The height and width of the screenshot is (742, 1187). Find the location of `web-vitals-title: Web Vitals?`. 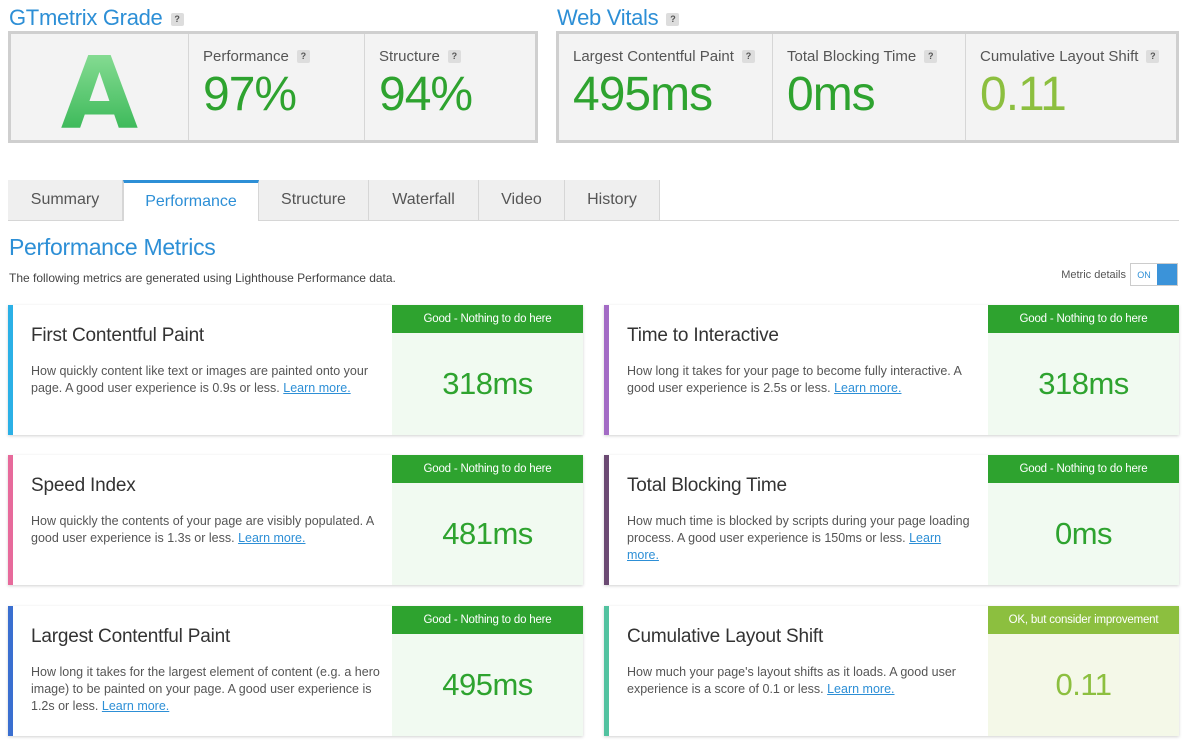

web-vitals-title: Web Vitals? is located at coordinates (618, 18).